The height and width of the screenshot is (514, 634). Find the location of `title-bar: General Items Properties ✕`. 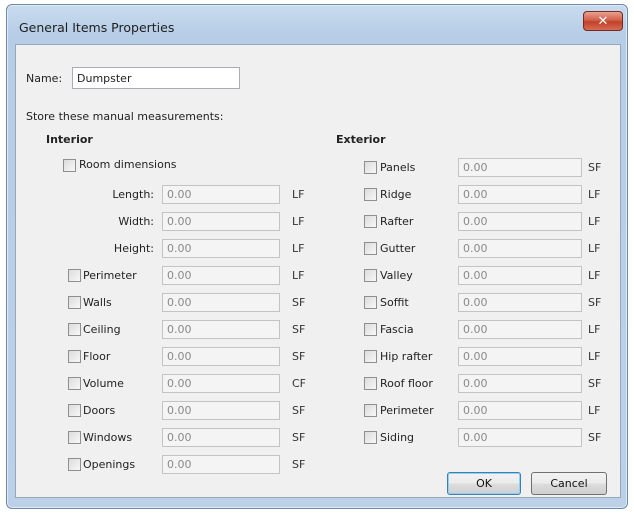

title-bar: General Items Properties ✕ is located at coordinates (317, 24).